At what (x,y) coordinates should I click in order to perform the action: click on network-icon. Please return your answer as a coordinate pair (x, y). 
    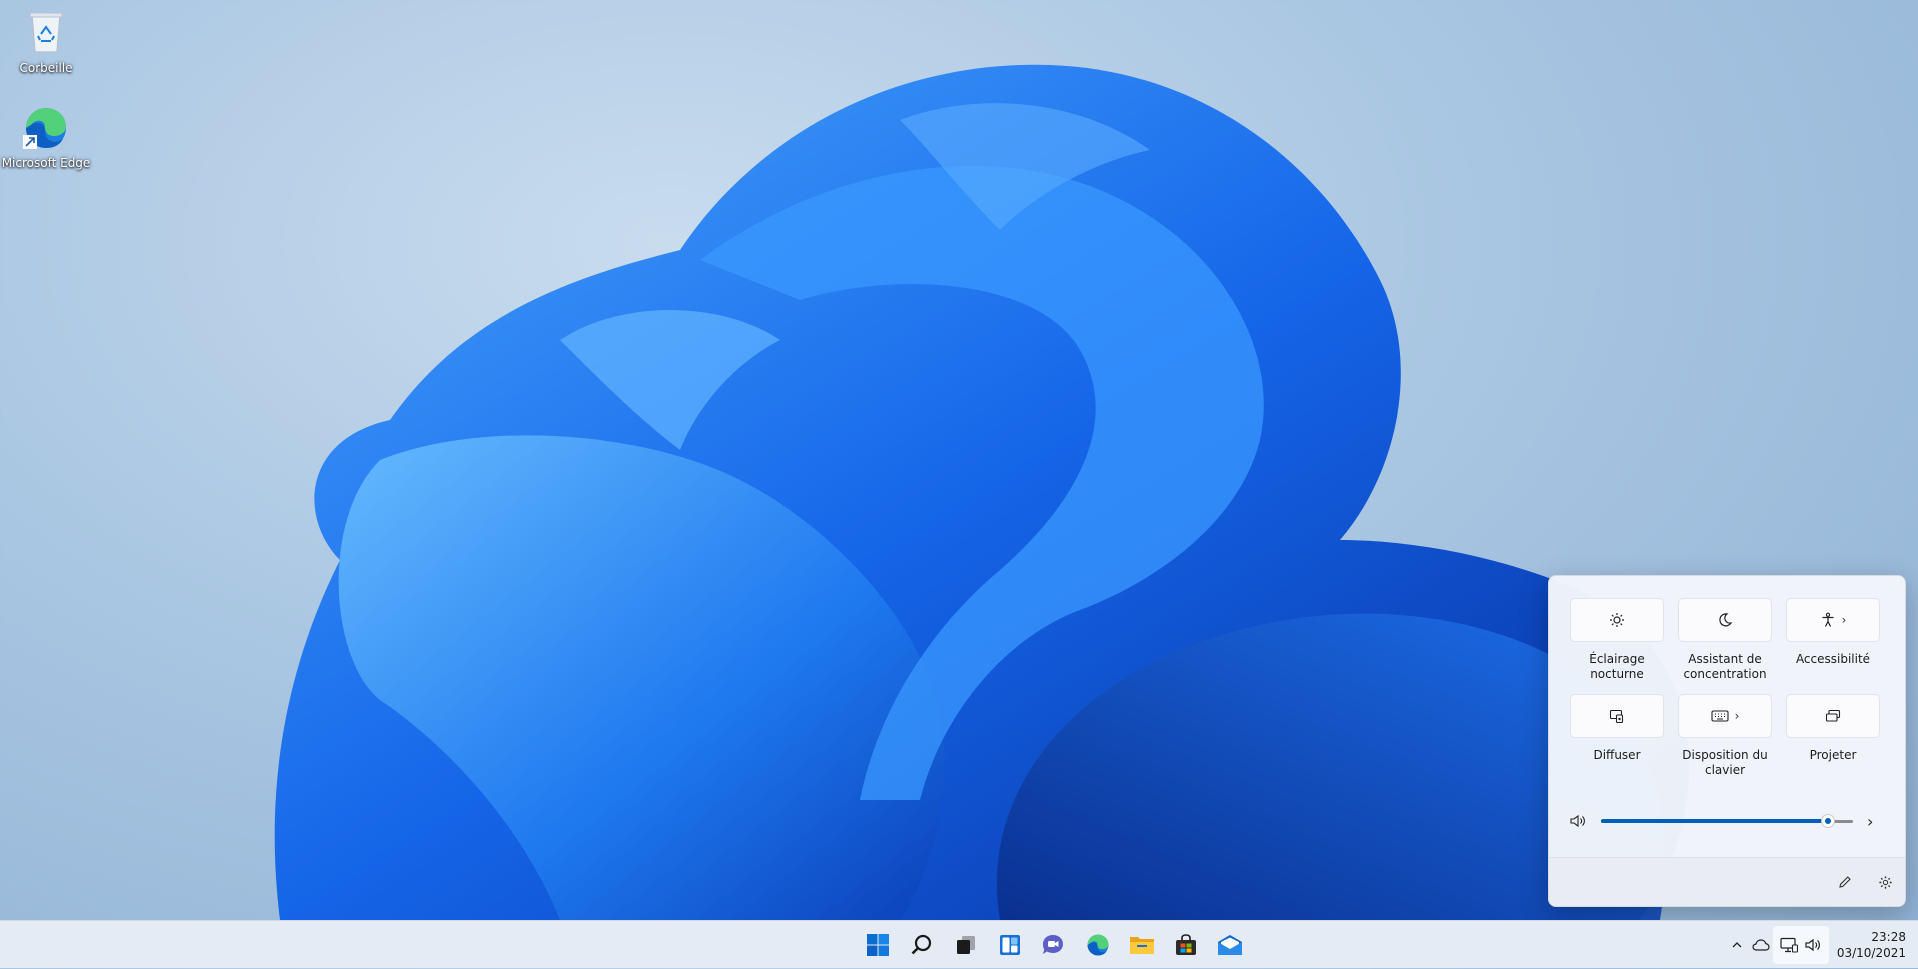
    Looking at the image, I should click on (1789, 945).